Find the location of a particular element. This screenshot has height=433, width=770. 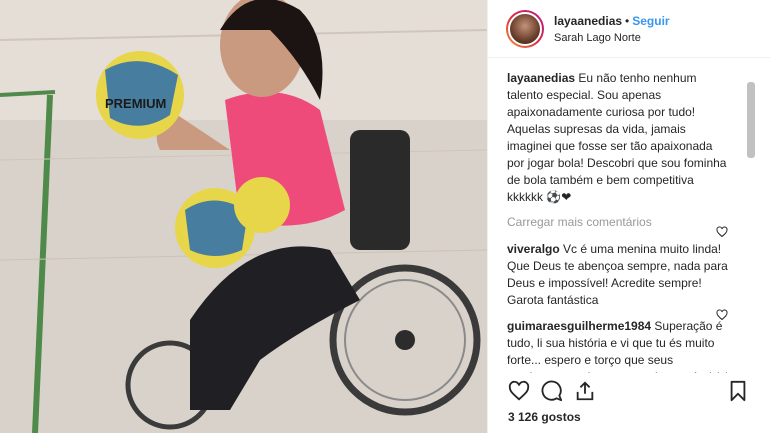

header-username: layaanedias is located at coordinates (588, 21).